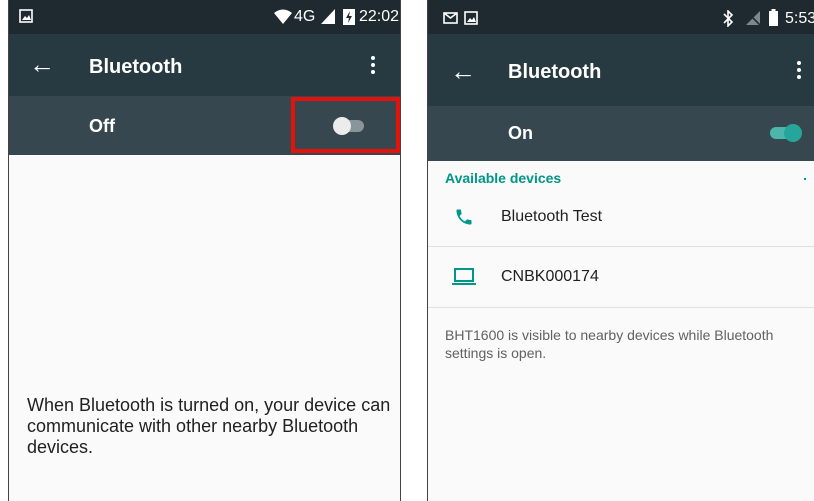 The image size is (814, 501). What do you see at coordinates (305, 16) in the screenshot?
I see `network-type: 4G` at bounding box center [305, 16].